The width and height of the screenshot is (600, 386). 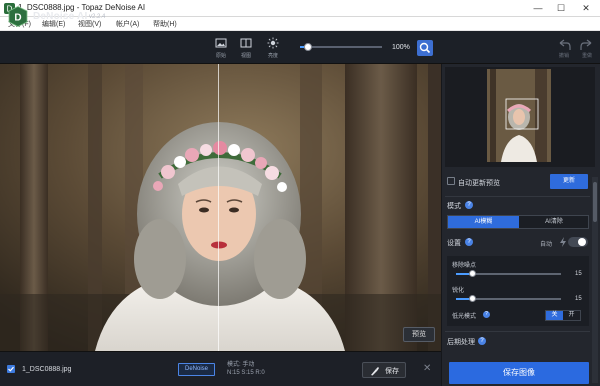 I want to click on lowlight-switch: 关 开, so click(x=563, y=315).